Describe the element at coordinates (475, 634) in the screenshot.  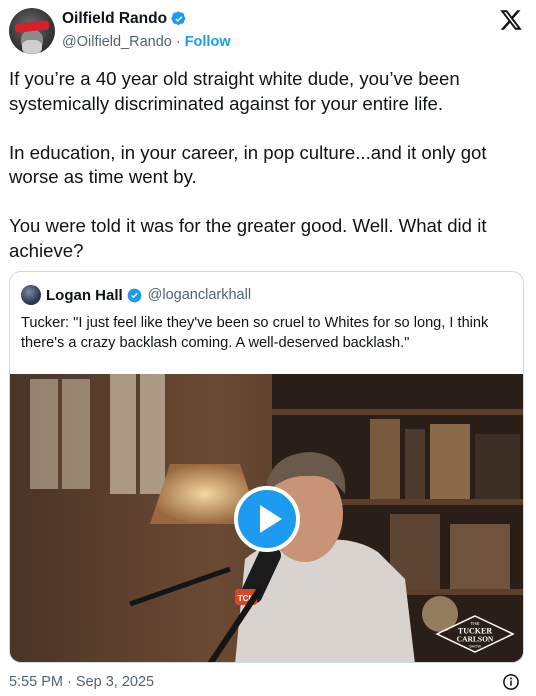
I see `show-watermark-logo: THE TUCKER CARLSON SHOW` at that location.